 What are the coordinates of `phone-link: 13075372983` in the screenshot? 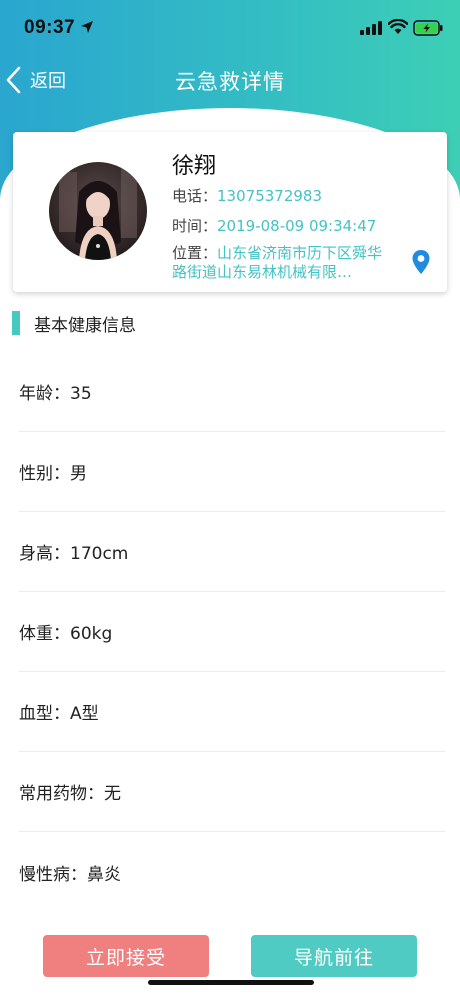 It's located at (269, 196).